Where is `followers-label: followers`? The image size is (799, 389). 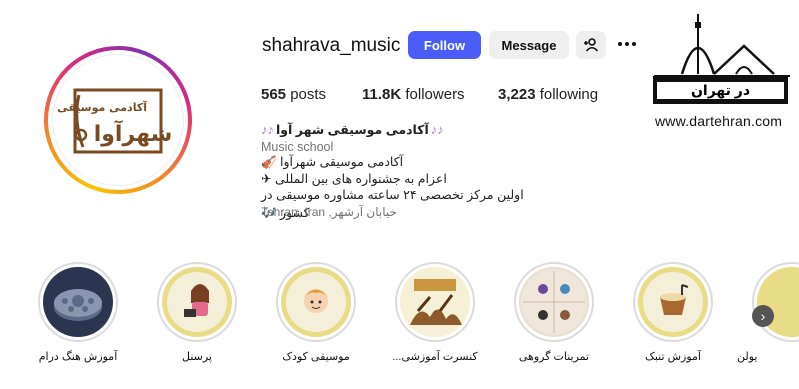 followers-label: followers is located at coordinates (435, 94).